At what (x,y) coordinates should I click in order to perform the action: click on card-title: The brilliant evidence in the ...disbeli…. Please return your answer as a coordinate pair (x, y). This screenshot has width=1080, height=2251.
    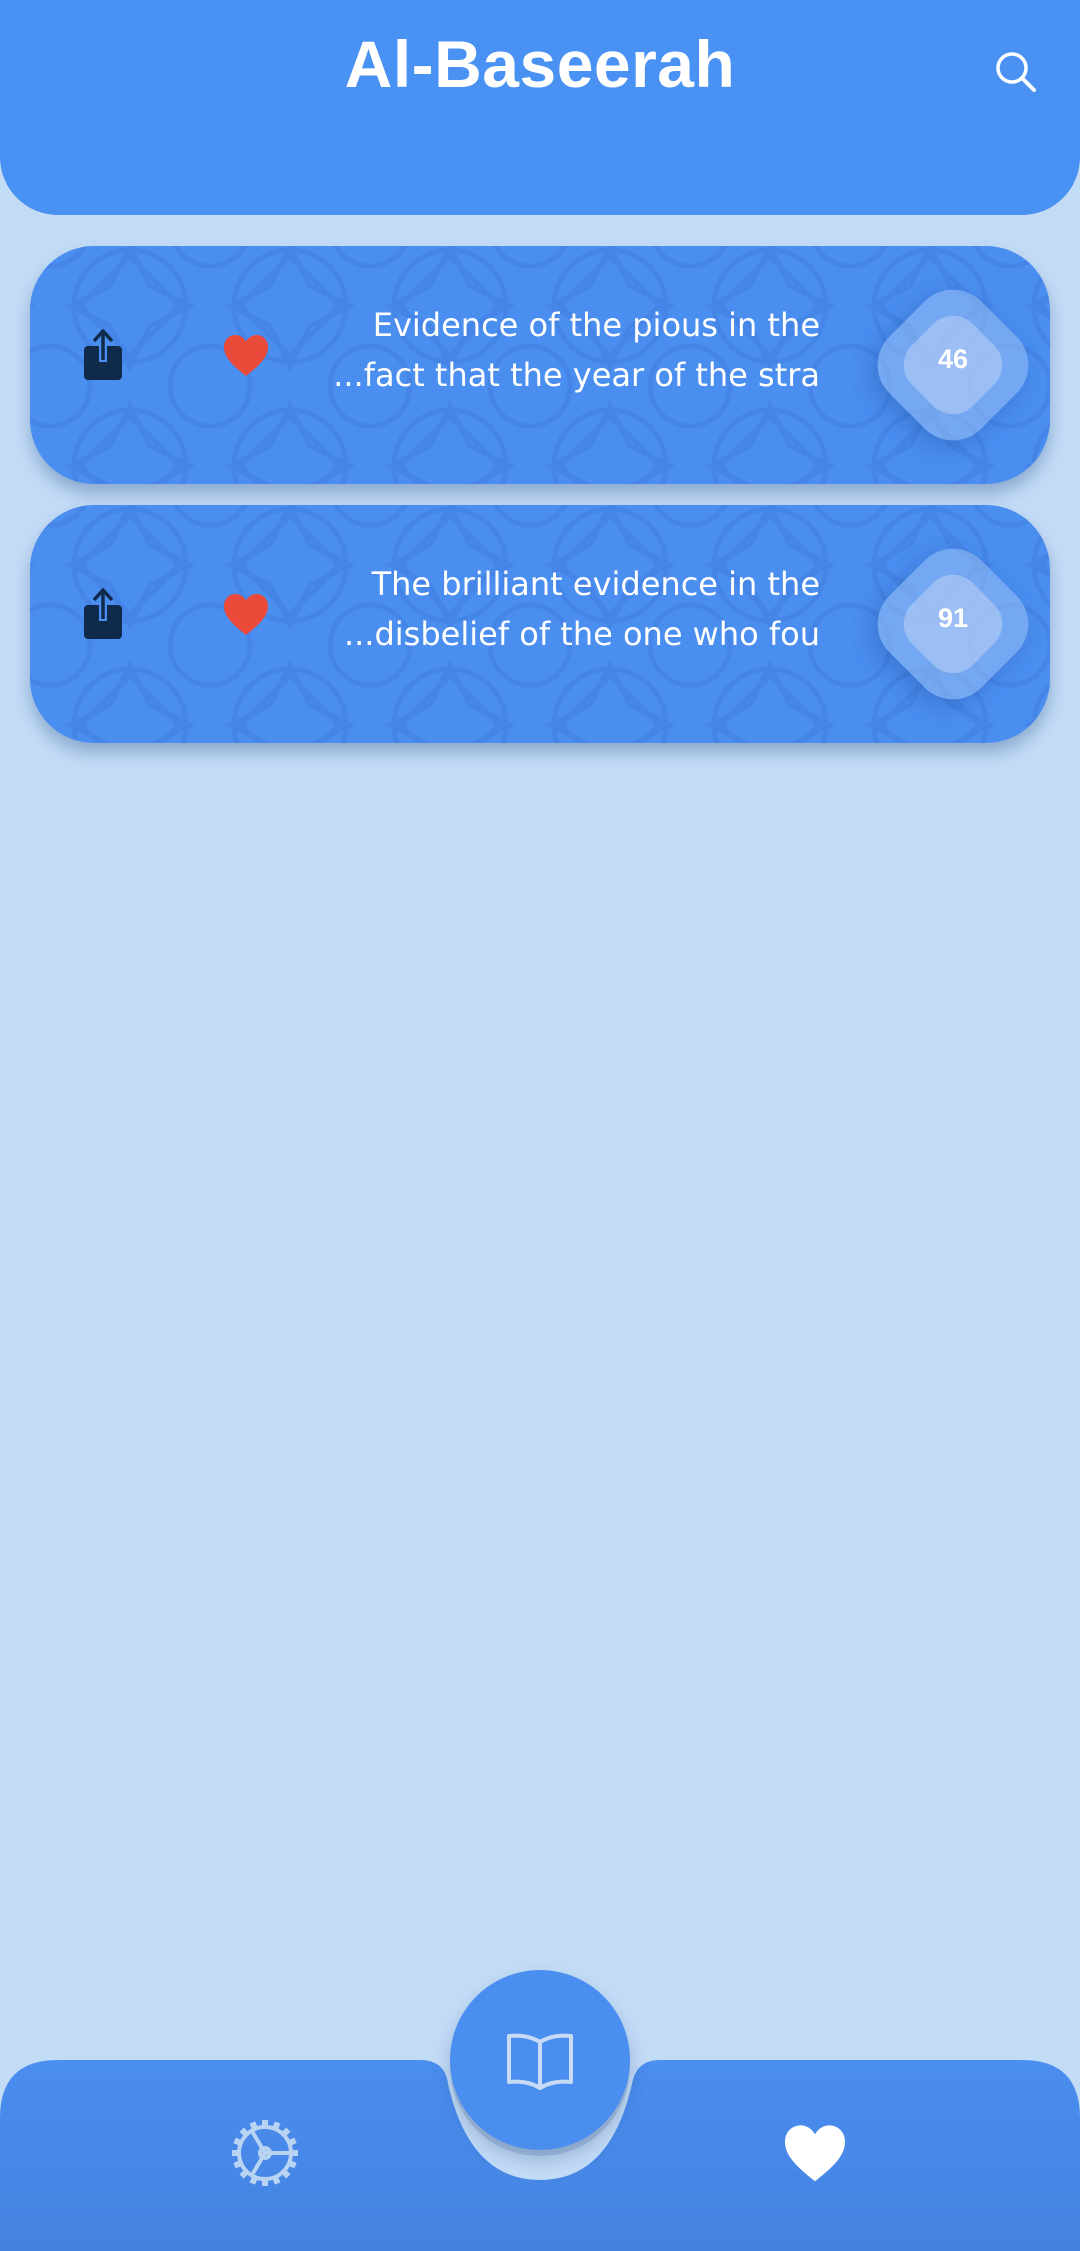
    Looking at the image, I should click on (550, 609).